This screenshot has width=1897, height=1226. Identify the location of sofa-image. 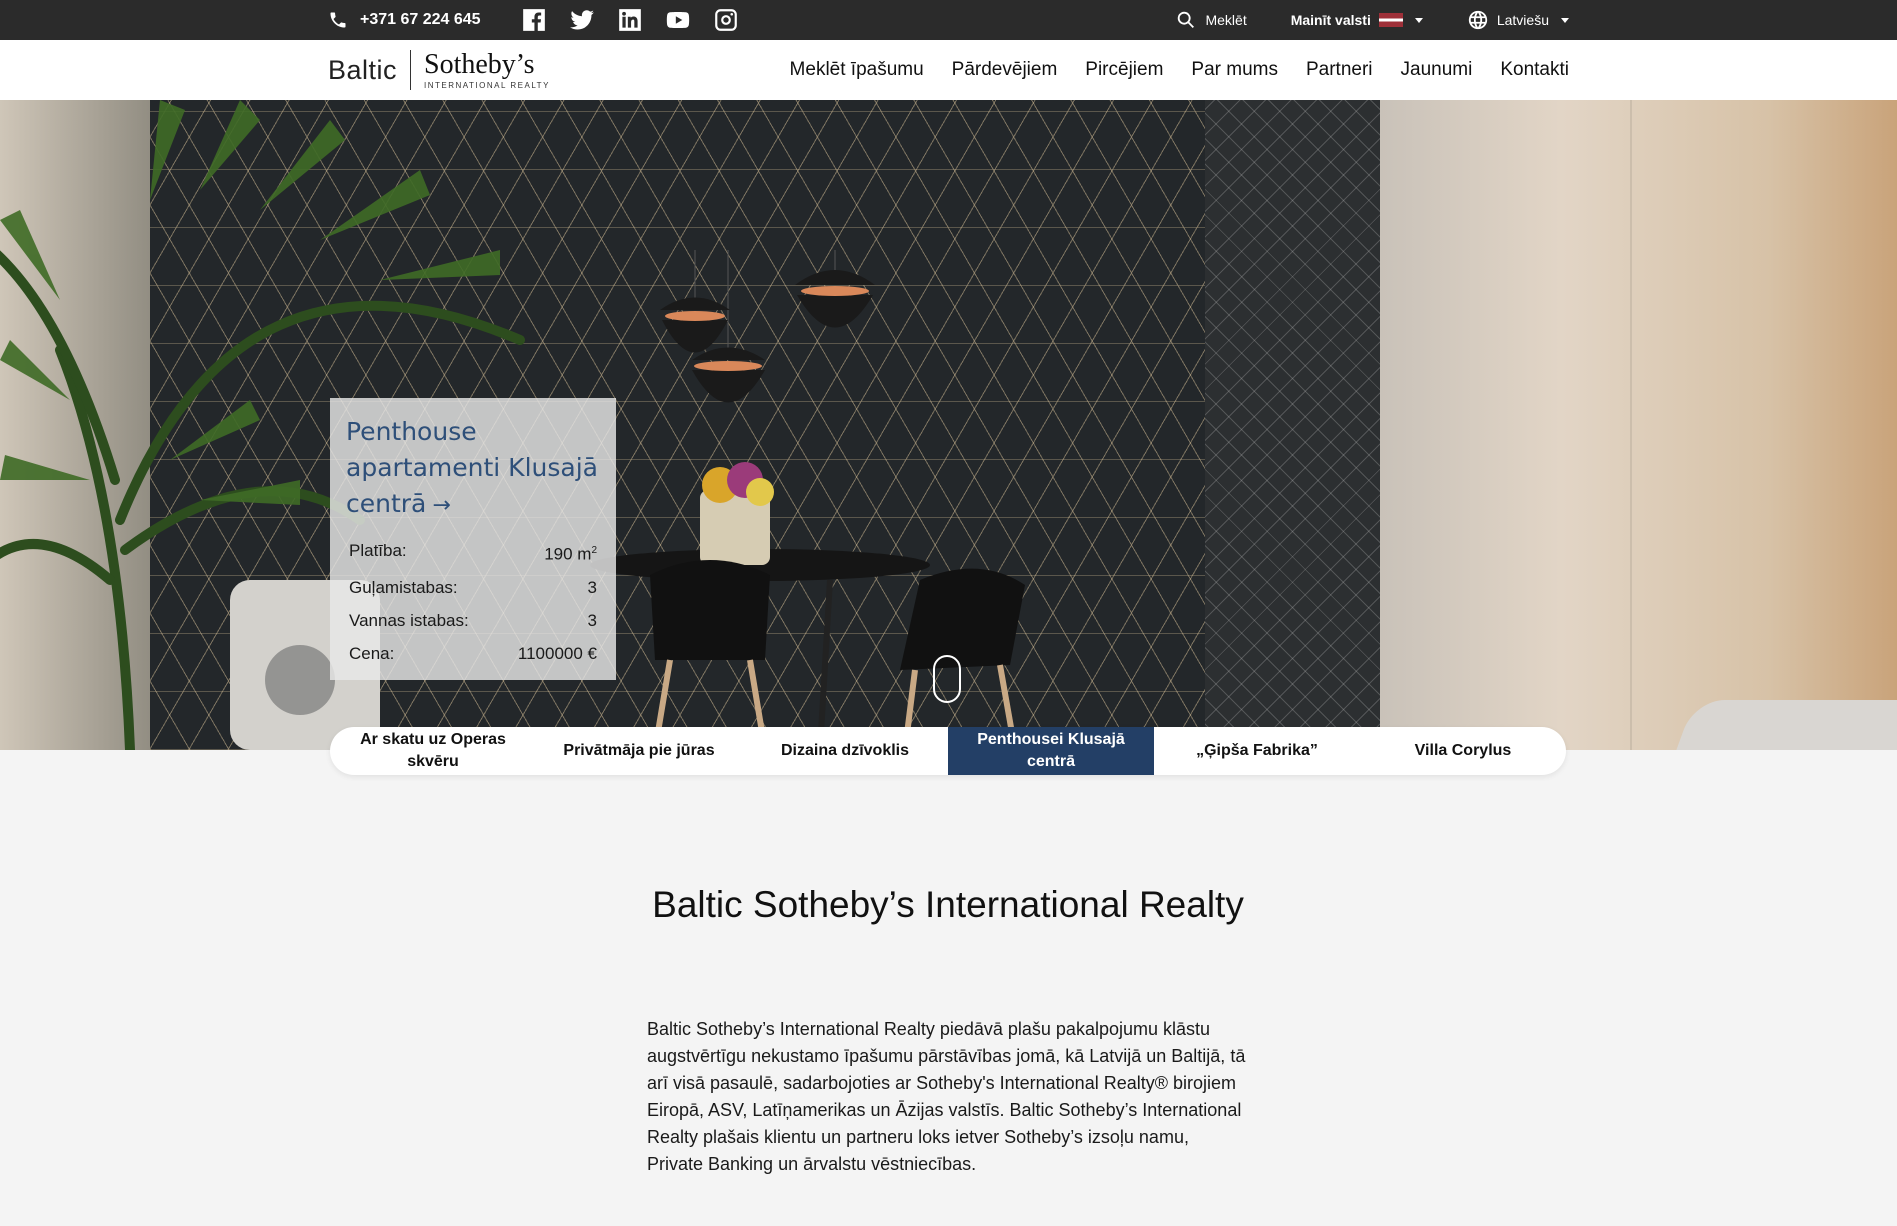
(1781, 725).